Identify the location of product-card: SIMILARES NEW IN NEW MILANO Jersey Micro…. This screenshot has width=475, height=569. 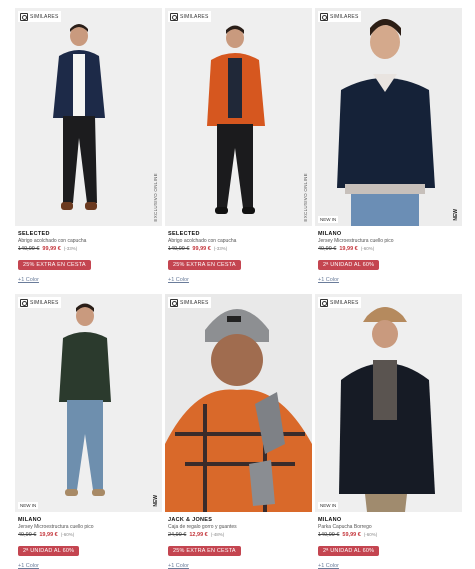
(88, 431).